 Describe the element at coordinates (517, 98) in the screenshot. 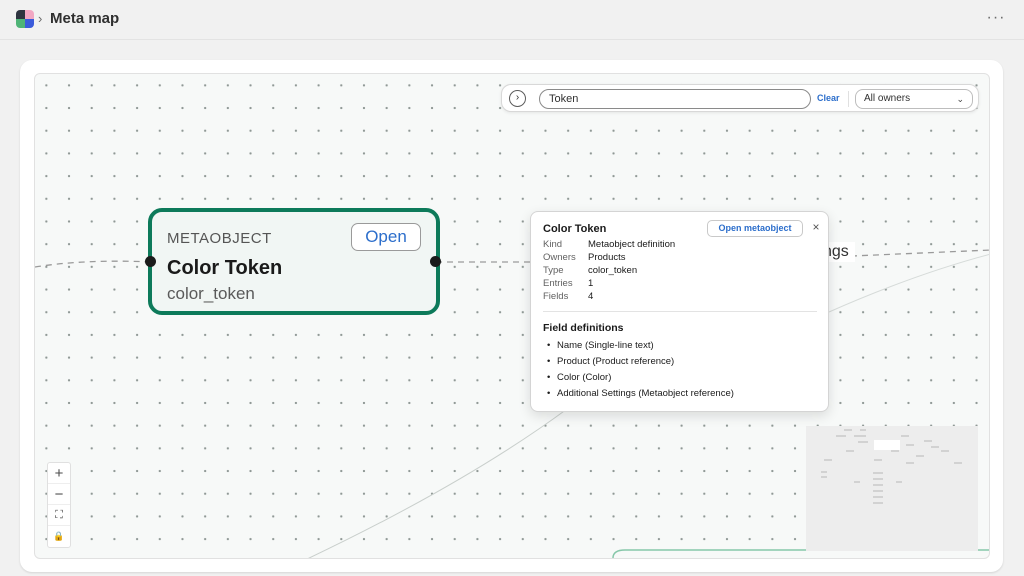

I see `chevron-right-icon: ›` at that location.